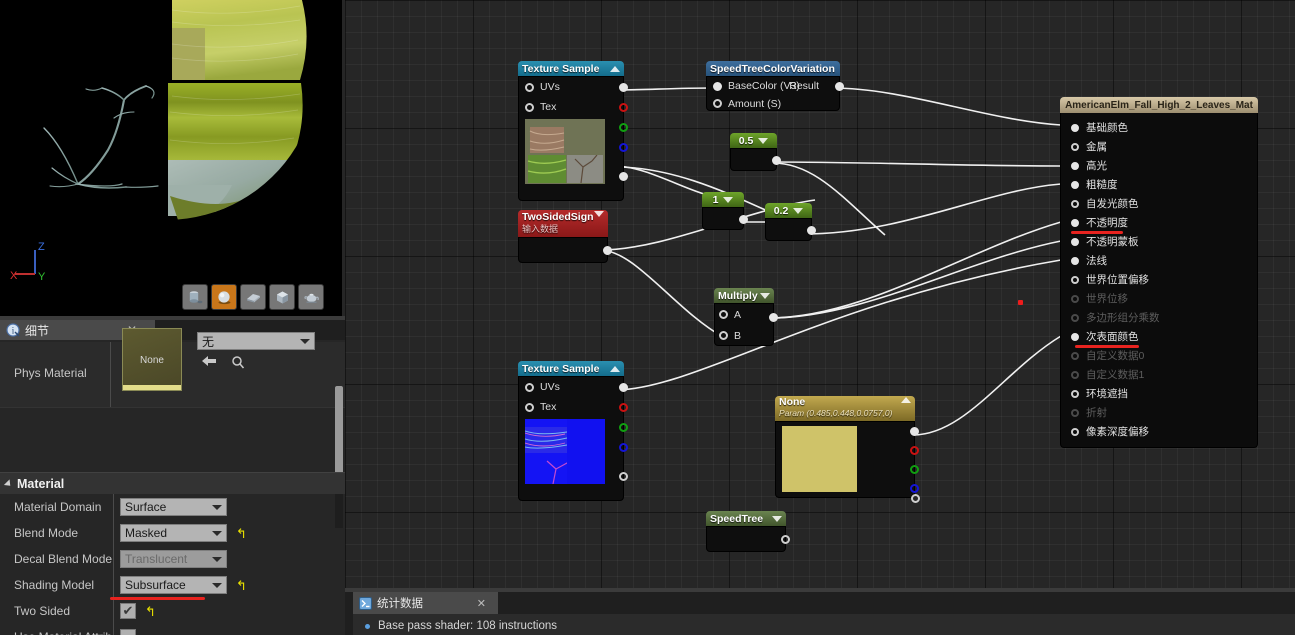 Image resolution: width=1295 pixels, height=635 pixels. Describe the element at coordinates (256, 341) in the screenshot. I see `phys-material-combo: 无` at that location.